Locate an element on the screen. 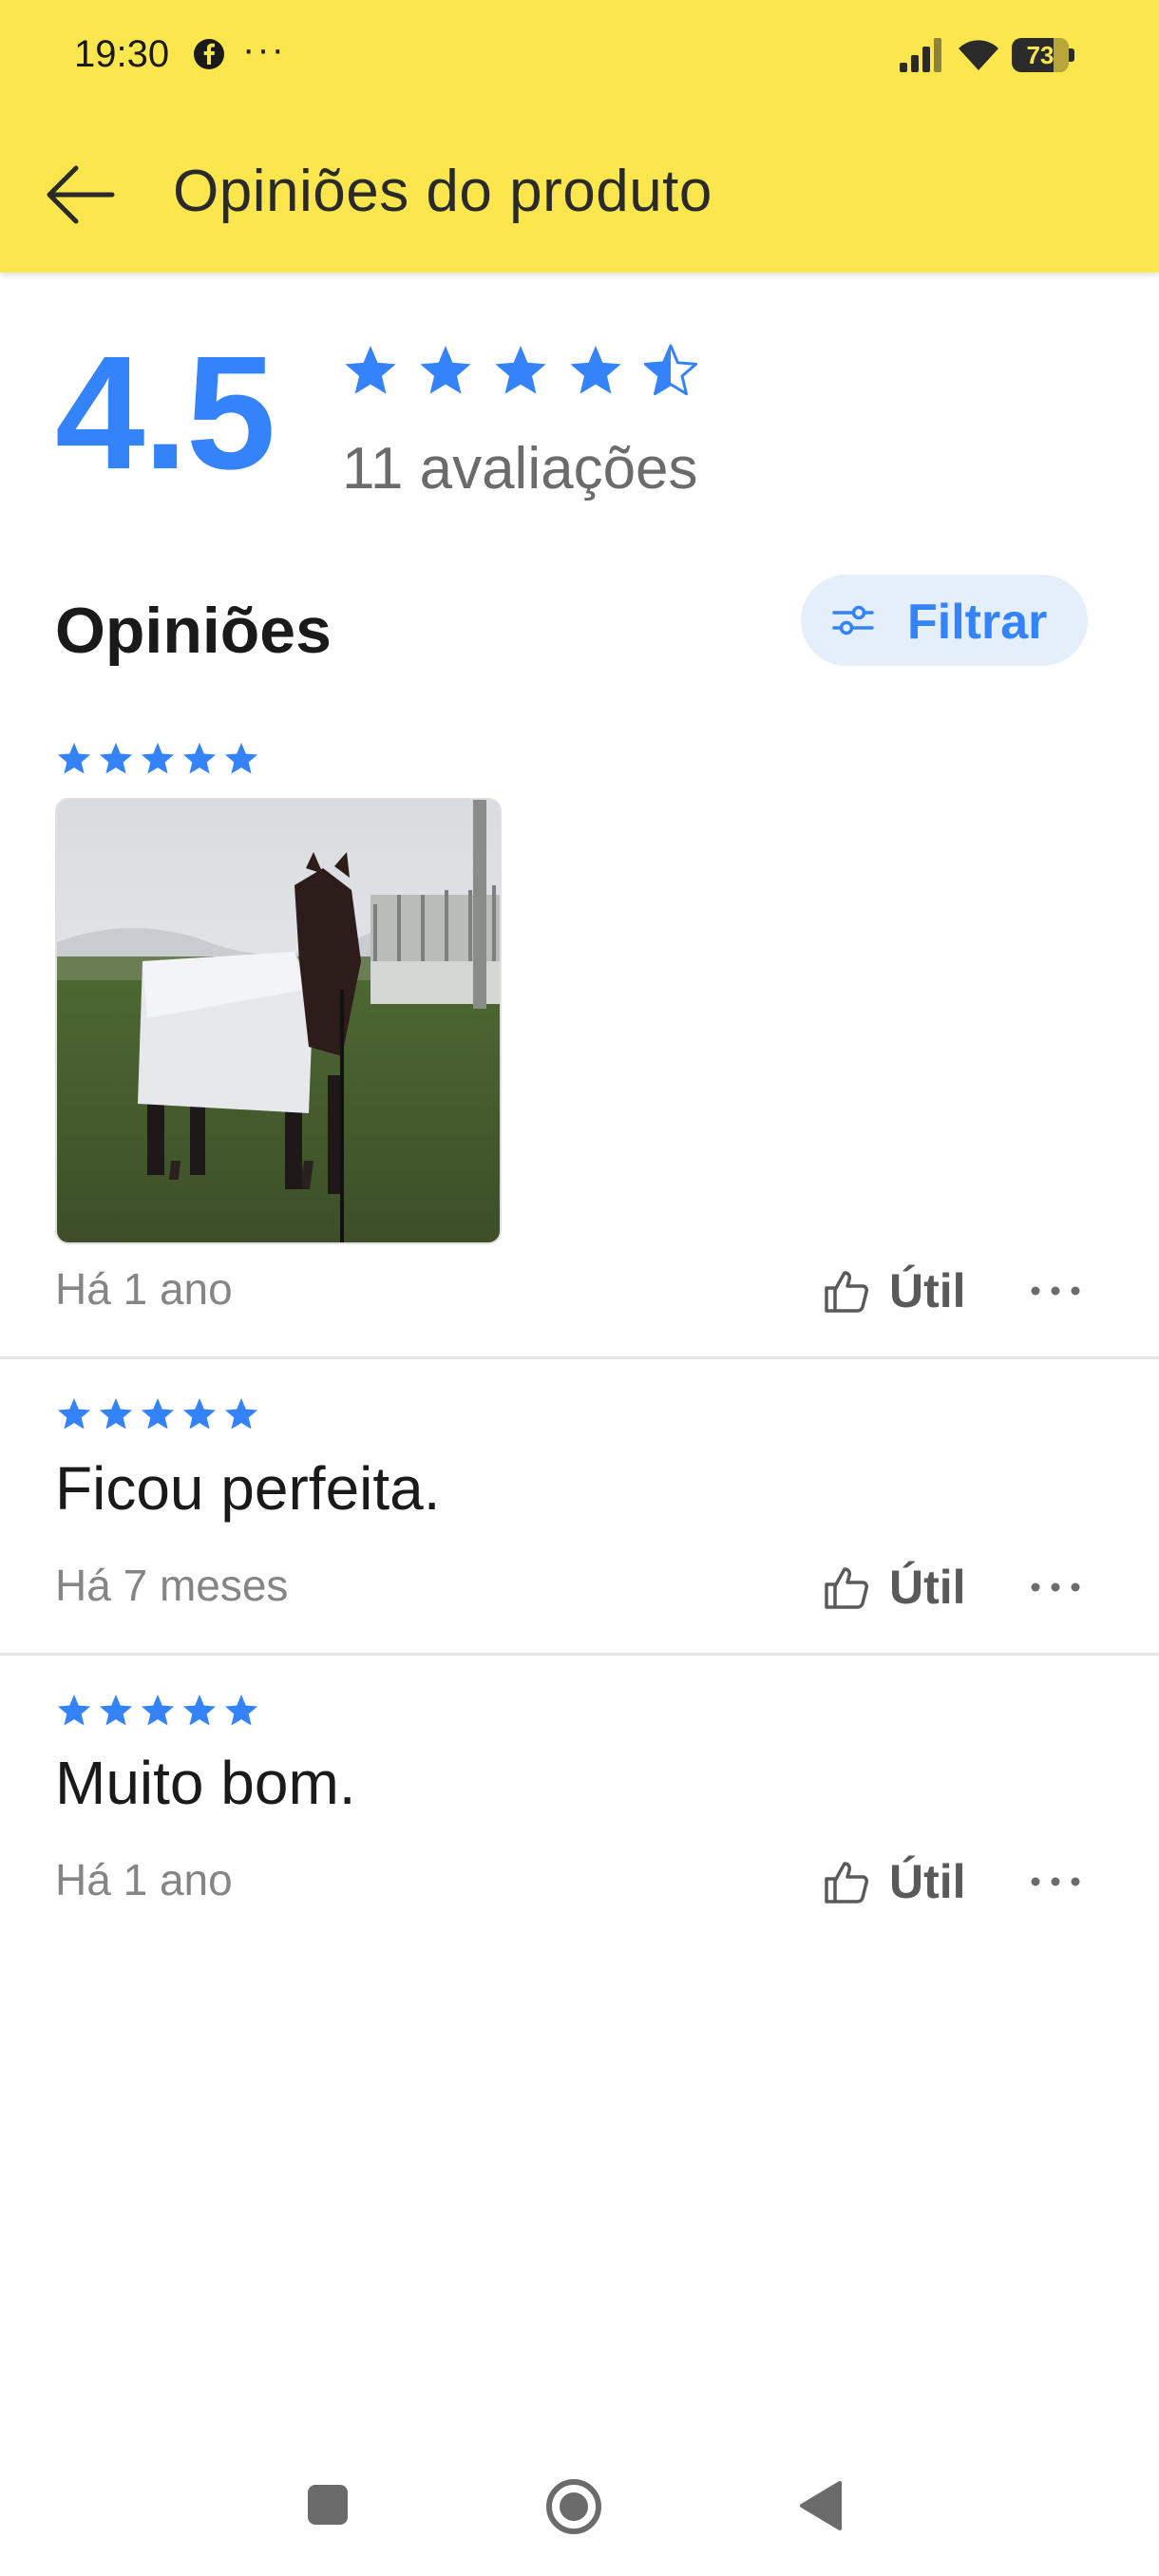  wifi-icon is located at coordinates (978, 55).